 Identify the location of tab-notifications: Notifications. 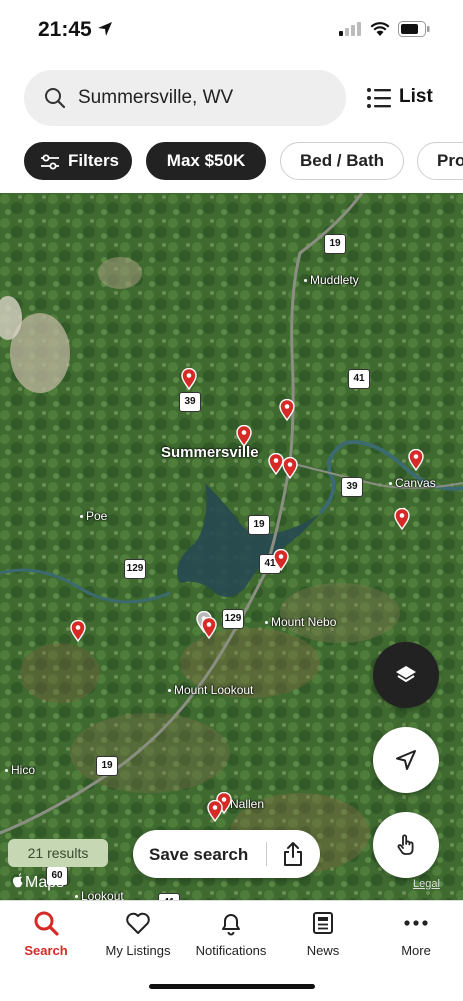
(231, 933).